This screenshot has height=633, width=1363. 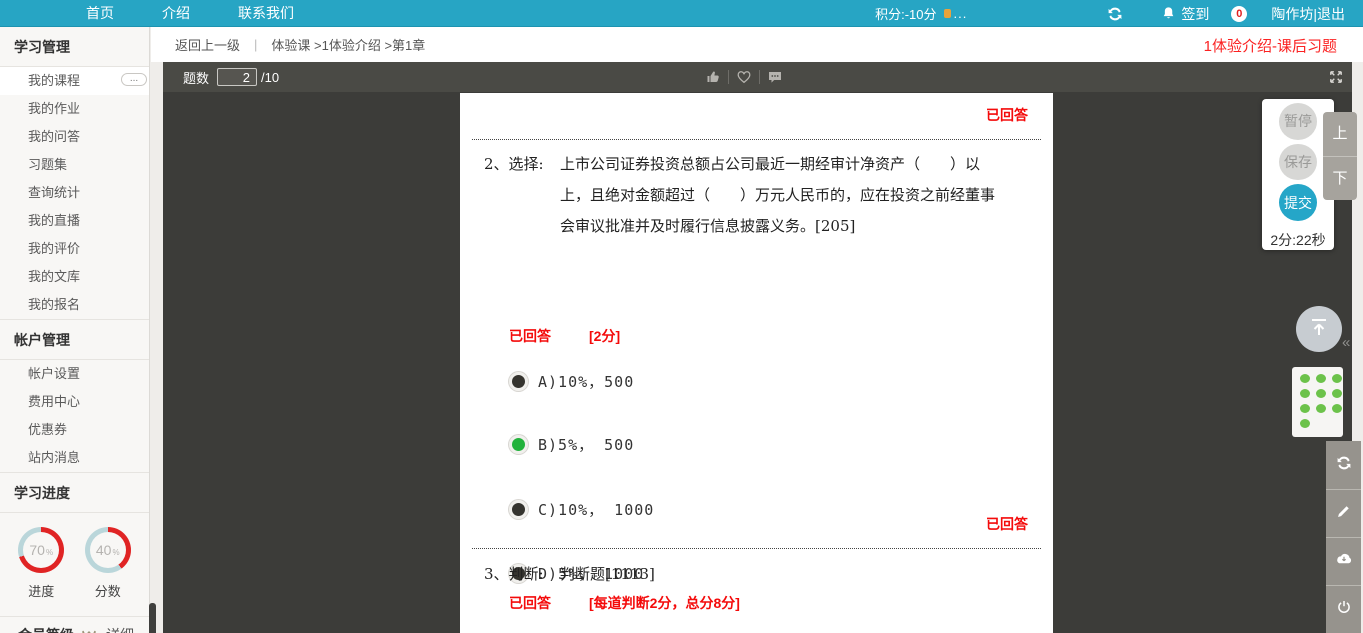 I want to click on sidebar-item-my-reviews: 我的评价, so click(x=74, y=249).